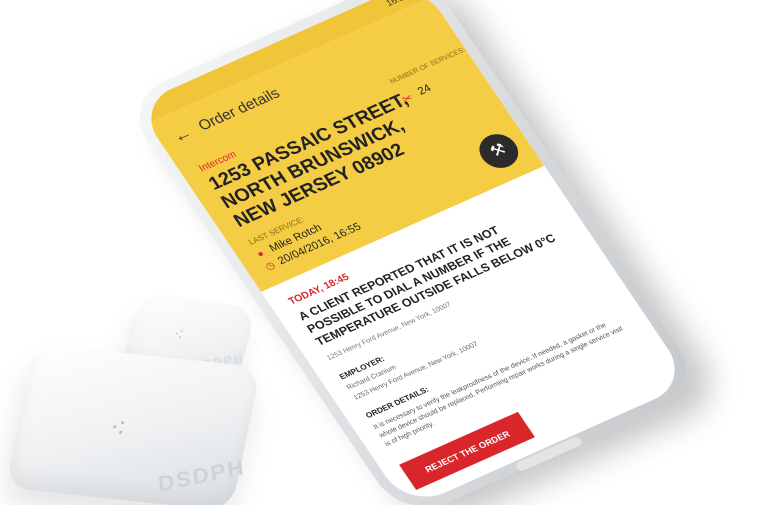 The width and height of the screenshot is (757, 505). I want to click on tools-icon: ⚒, so click(498, 150).